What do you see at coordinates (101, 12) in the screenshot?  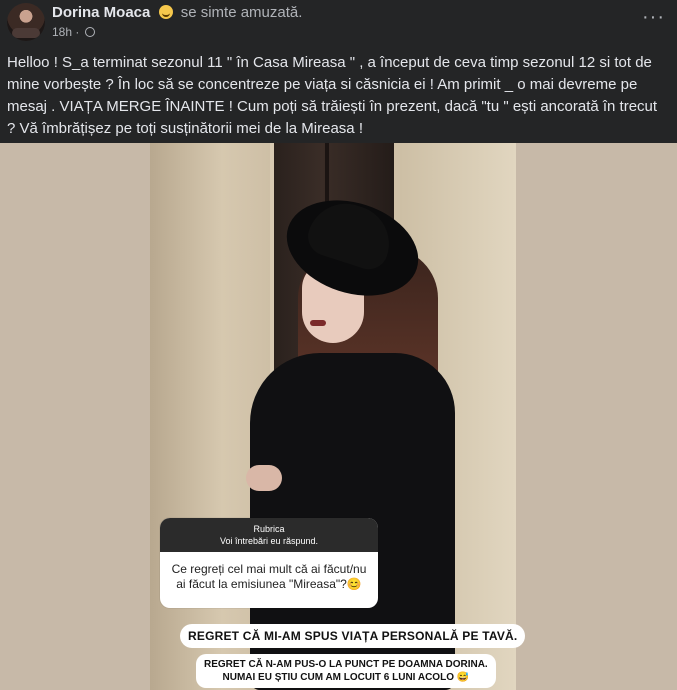 I see `author-name: Dorina Moaca` at bounding box center [101, 12].